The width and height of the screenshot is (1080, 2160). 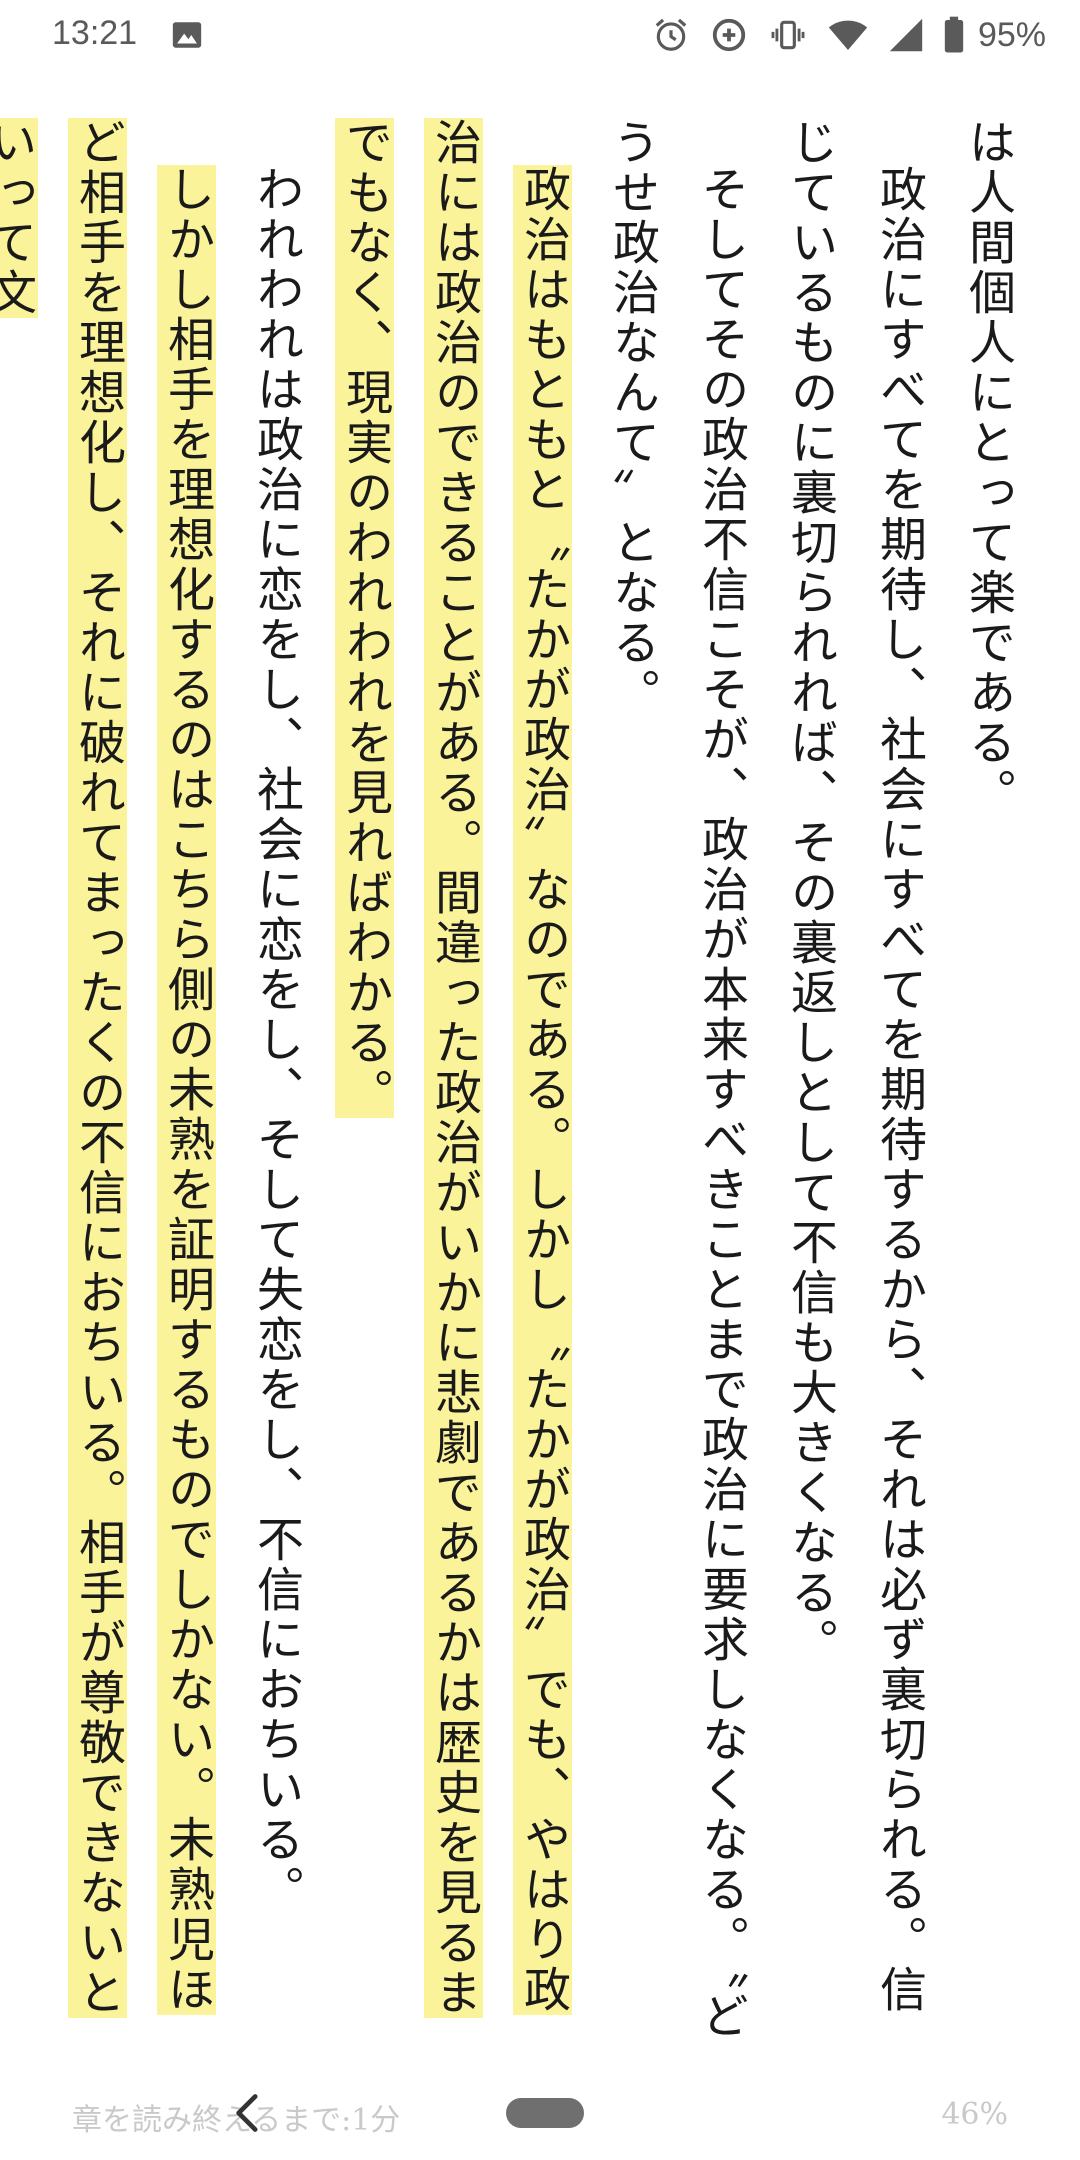 What do you see at coordinates (246, 2113) in the screenshot?
I see `back-icon` at bounding box center [246, 2113].